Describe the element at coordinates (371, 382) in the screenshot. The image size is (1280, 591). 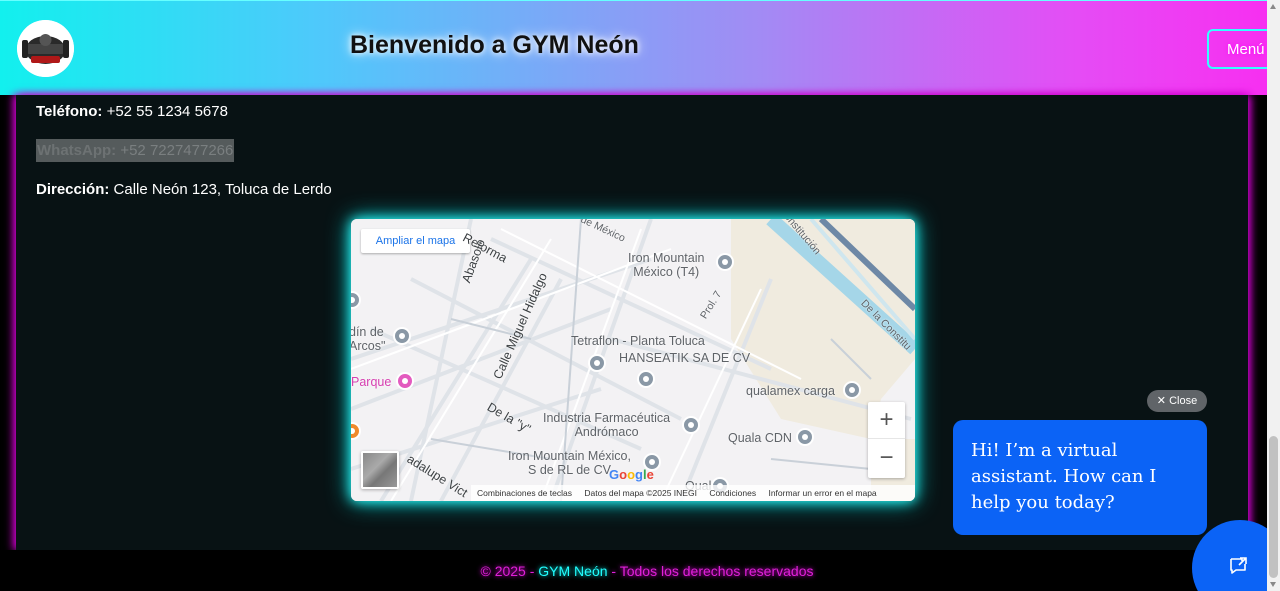
I see `poi-parque: Parque` at that location.